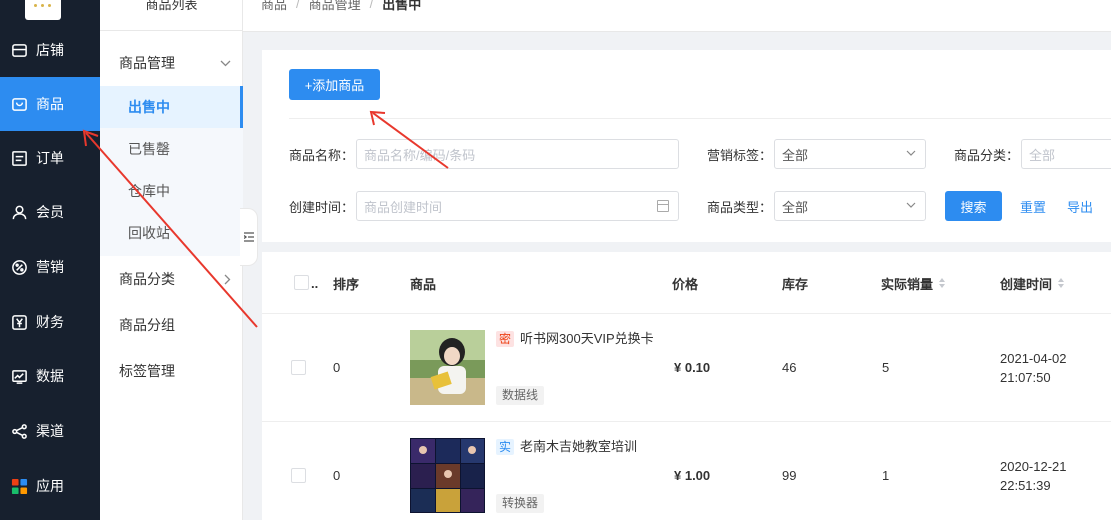 This screenshot has height=520, width=1111. I want to click on created-time: 21:07:50, so click(1025, 377).